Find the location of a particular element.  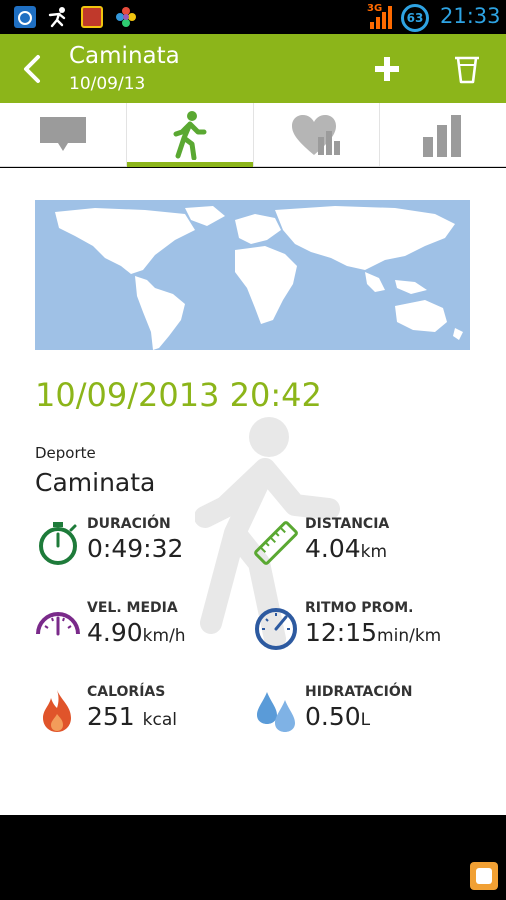

stat-pace: RITMO PROM. 12:15min/km is located at coordinates (353, 635).